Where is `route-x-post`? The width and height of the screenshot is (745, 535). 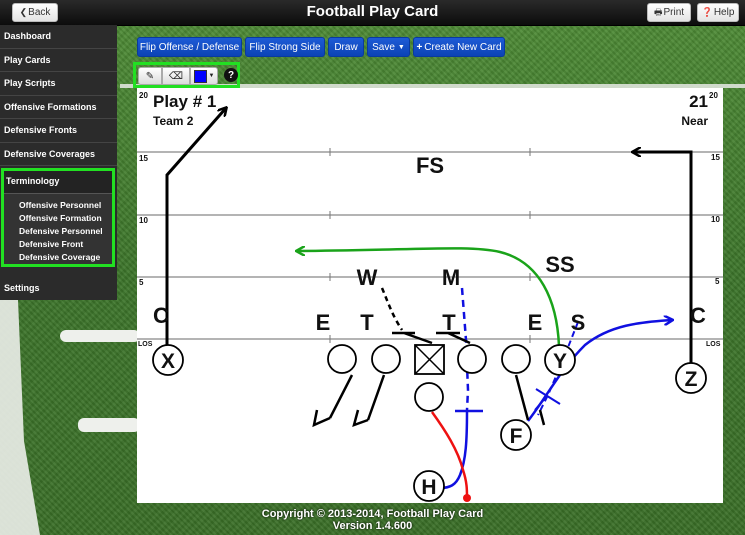
route-x-post is located at coordinates (195, 227).